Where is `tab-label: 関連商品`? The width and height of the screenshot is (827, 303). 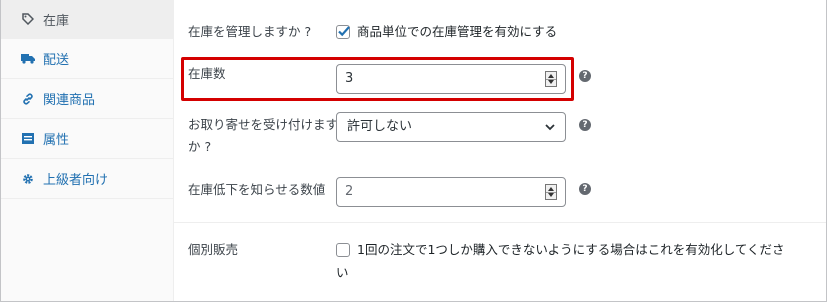 tab-label: 関連商品 is located at coordinates (69, 100).